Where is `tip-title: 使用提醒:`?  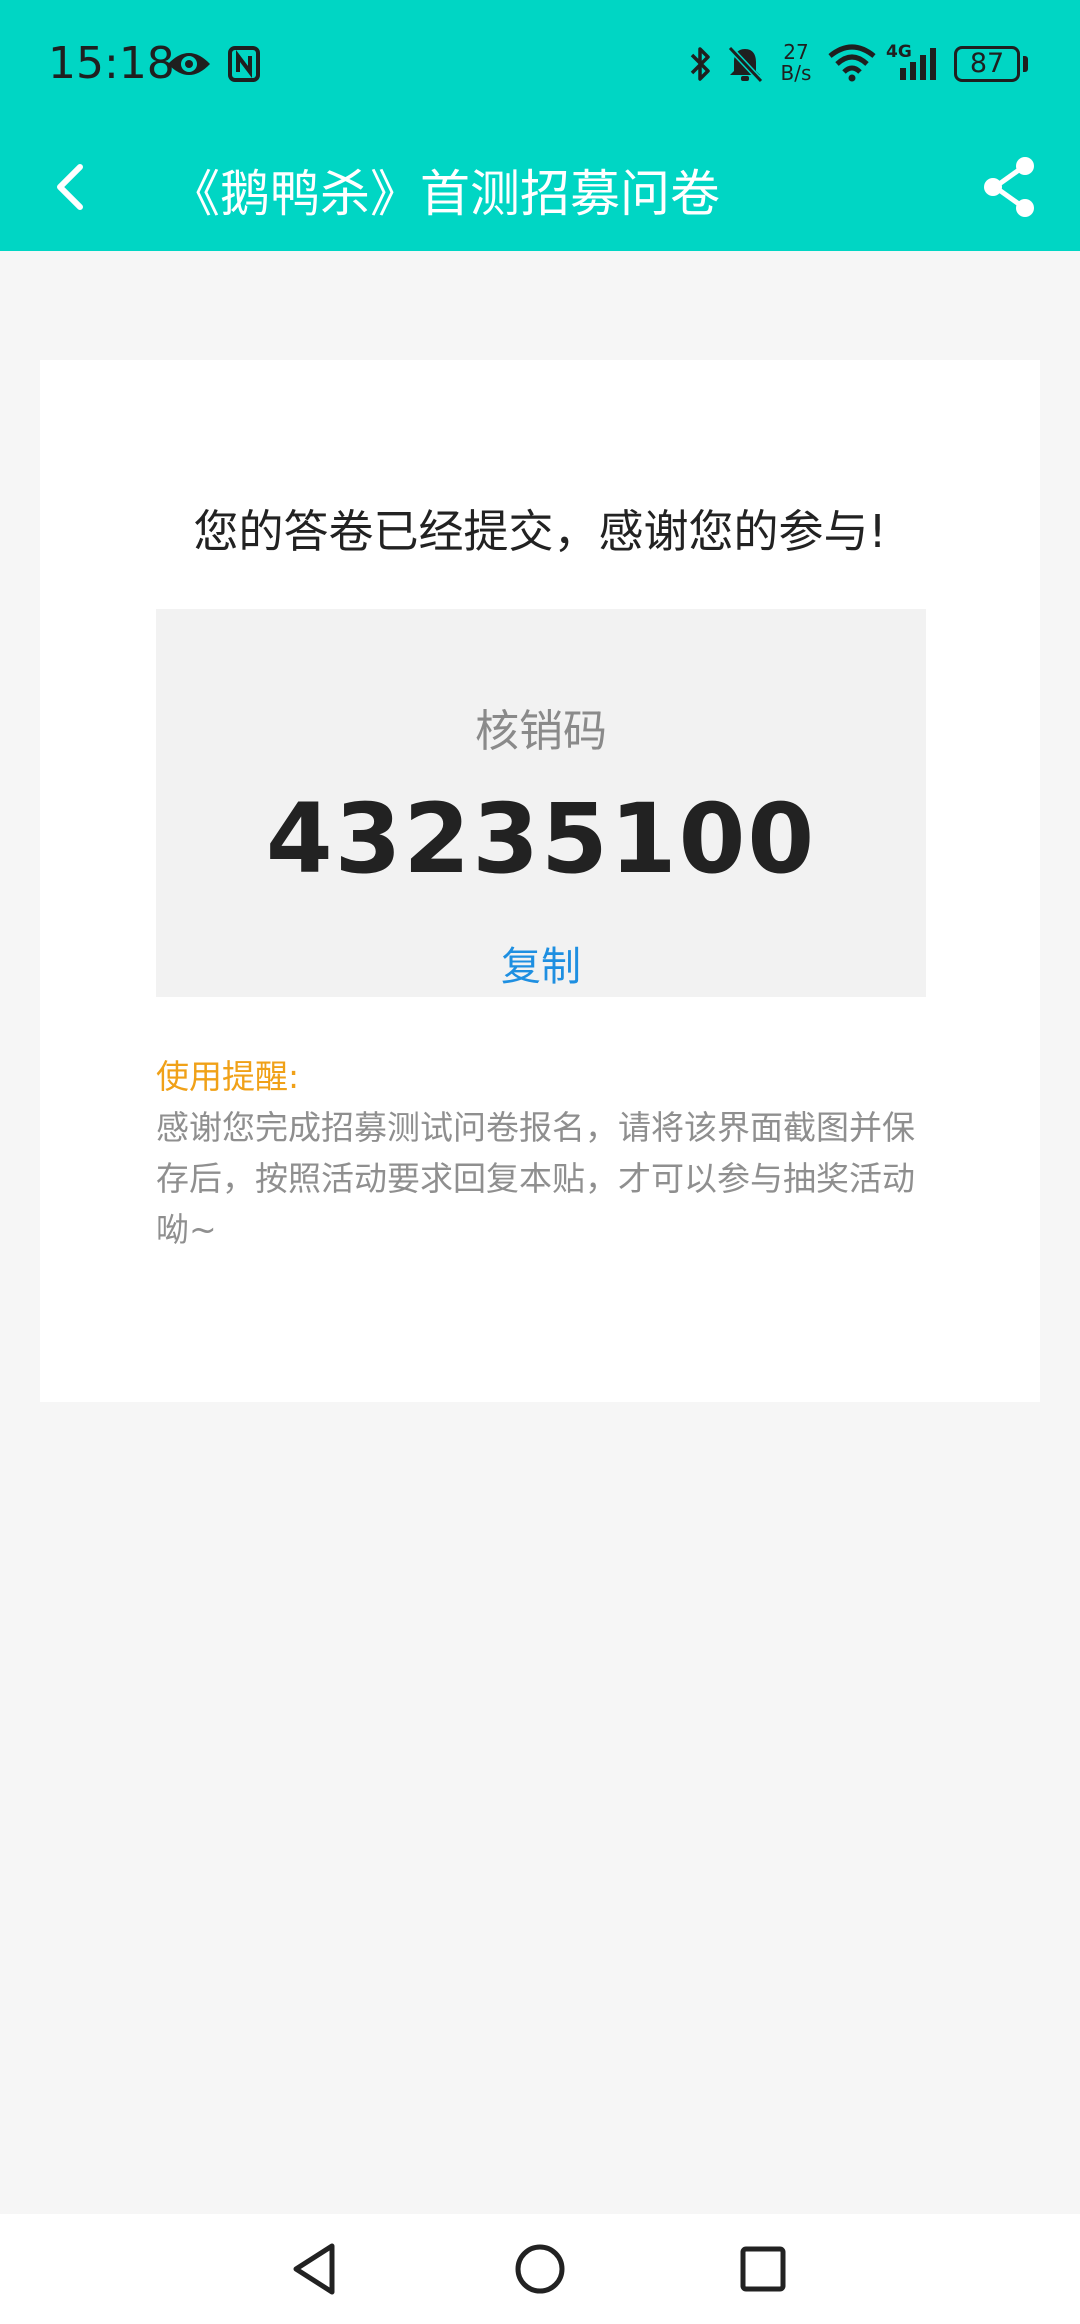 tip-title: 使用提醒: is located at coordinates (228, 1076).